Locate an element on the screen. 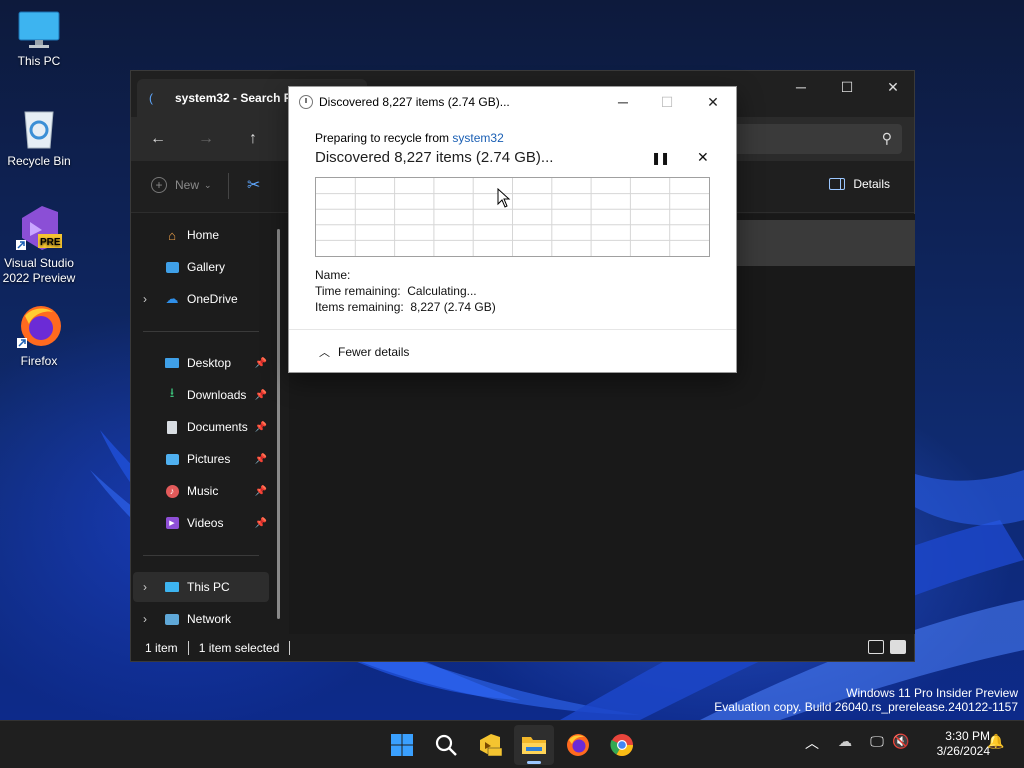 Image resolution: width=1024 pixels, height=768 pixels. sidebar-item-this-pc: › This PC is located at coordinates (201, 587).